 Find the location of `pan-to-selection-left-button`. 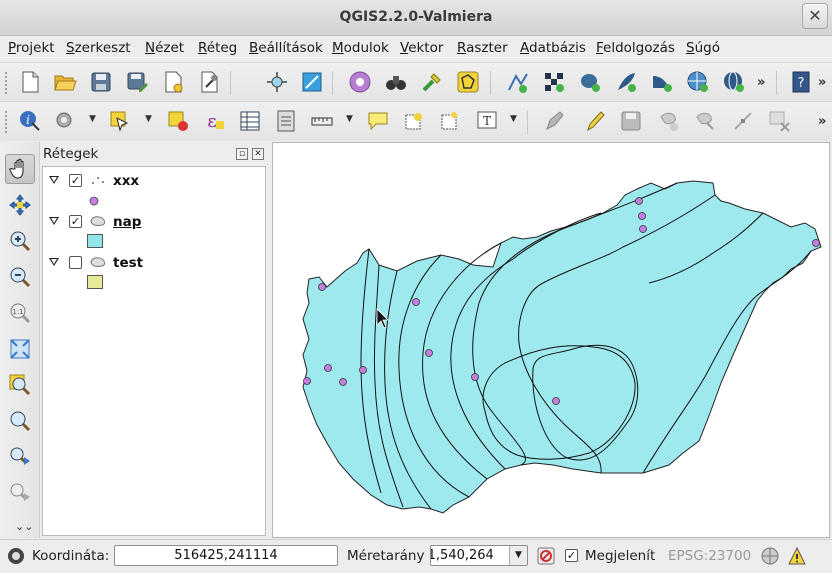

pan-to-selection-left-button is located at coordinates (20, 205).